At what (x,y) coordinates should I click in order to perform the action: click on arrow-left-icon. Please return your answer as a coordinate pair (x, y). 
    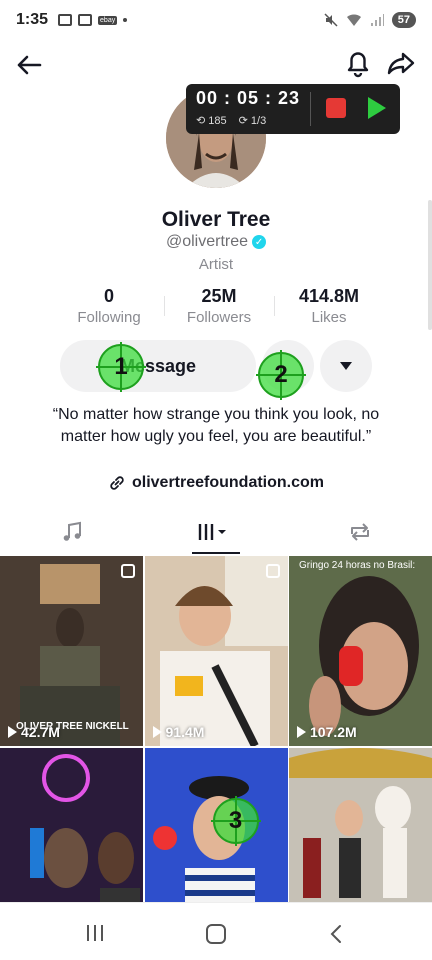
    Looking at the image, I should click on (29, 65).